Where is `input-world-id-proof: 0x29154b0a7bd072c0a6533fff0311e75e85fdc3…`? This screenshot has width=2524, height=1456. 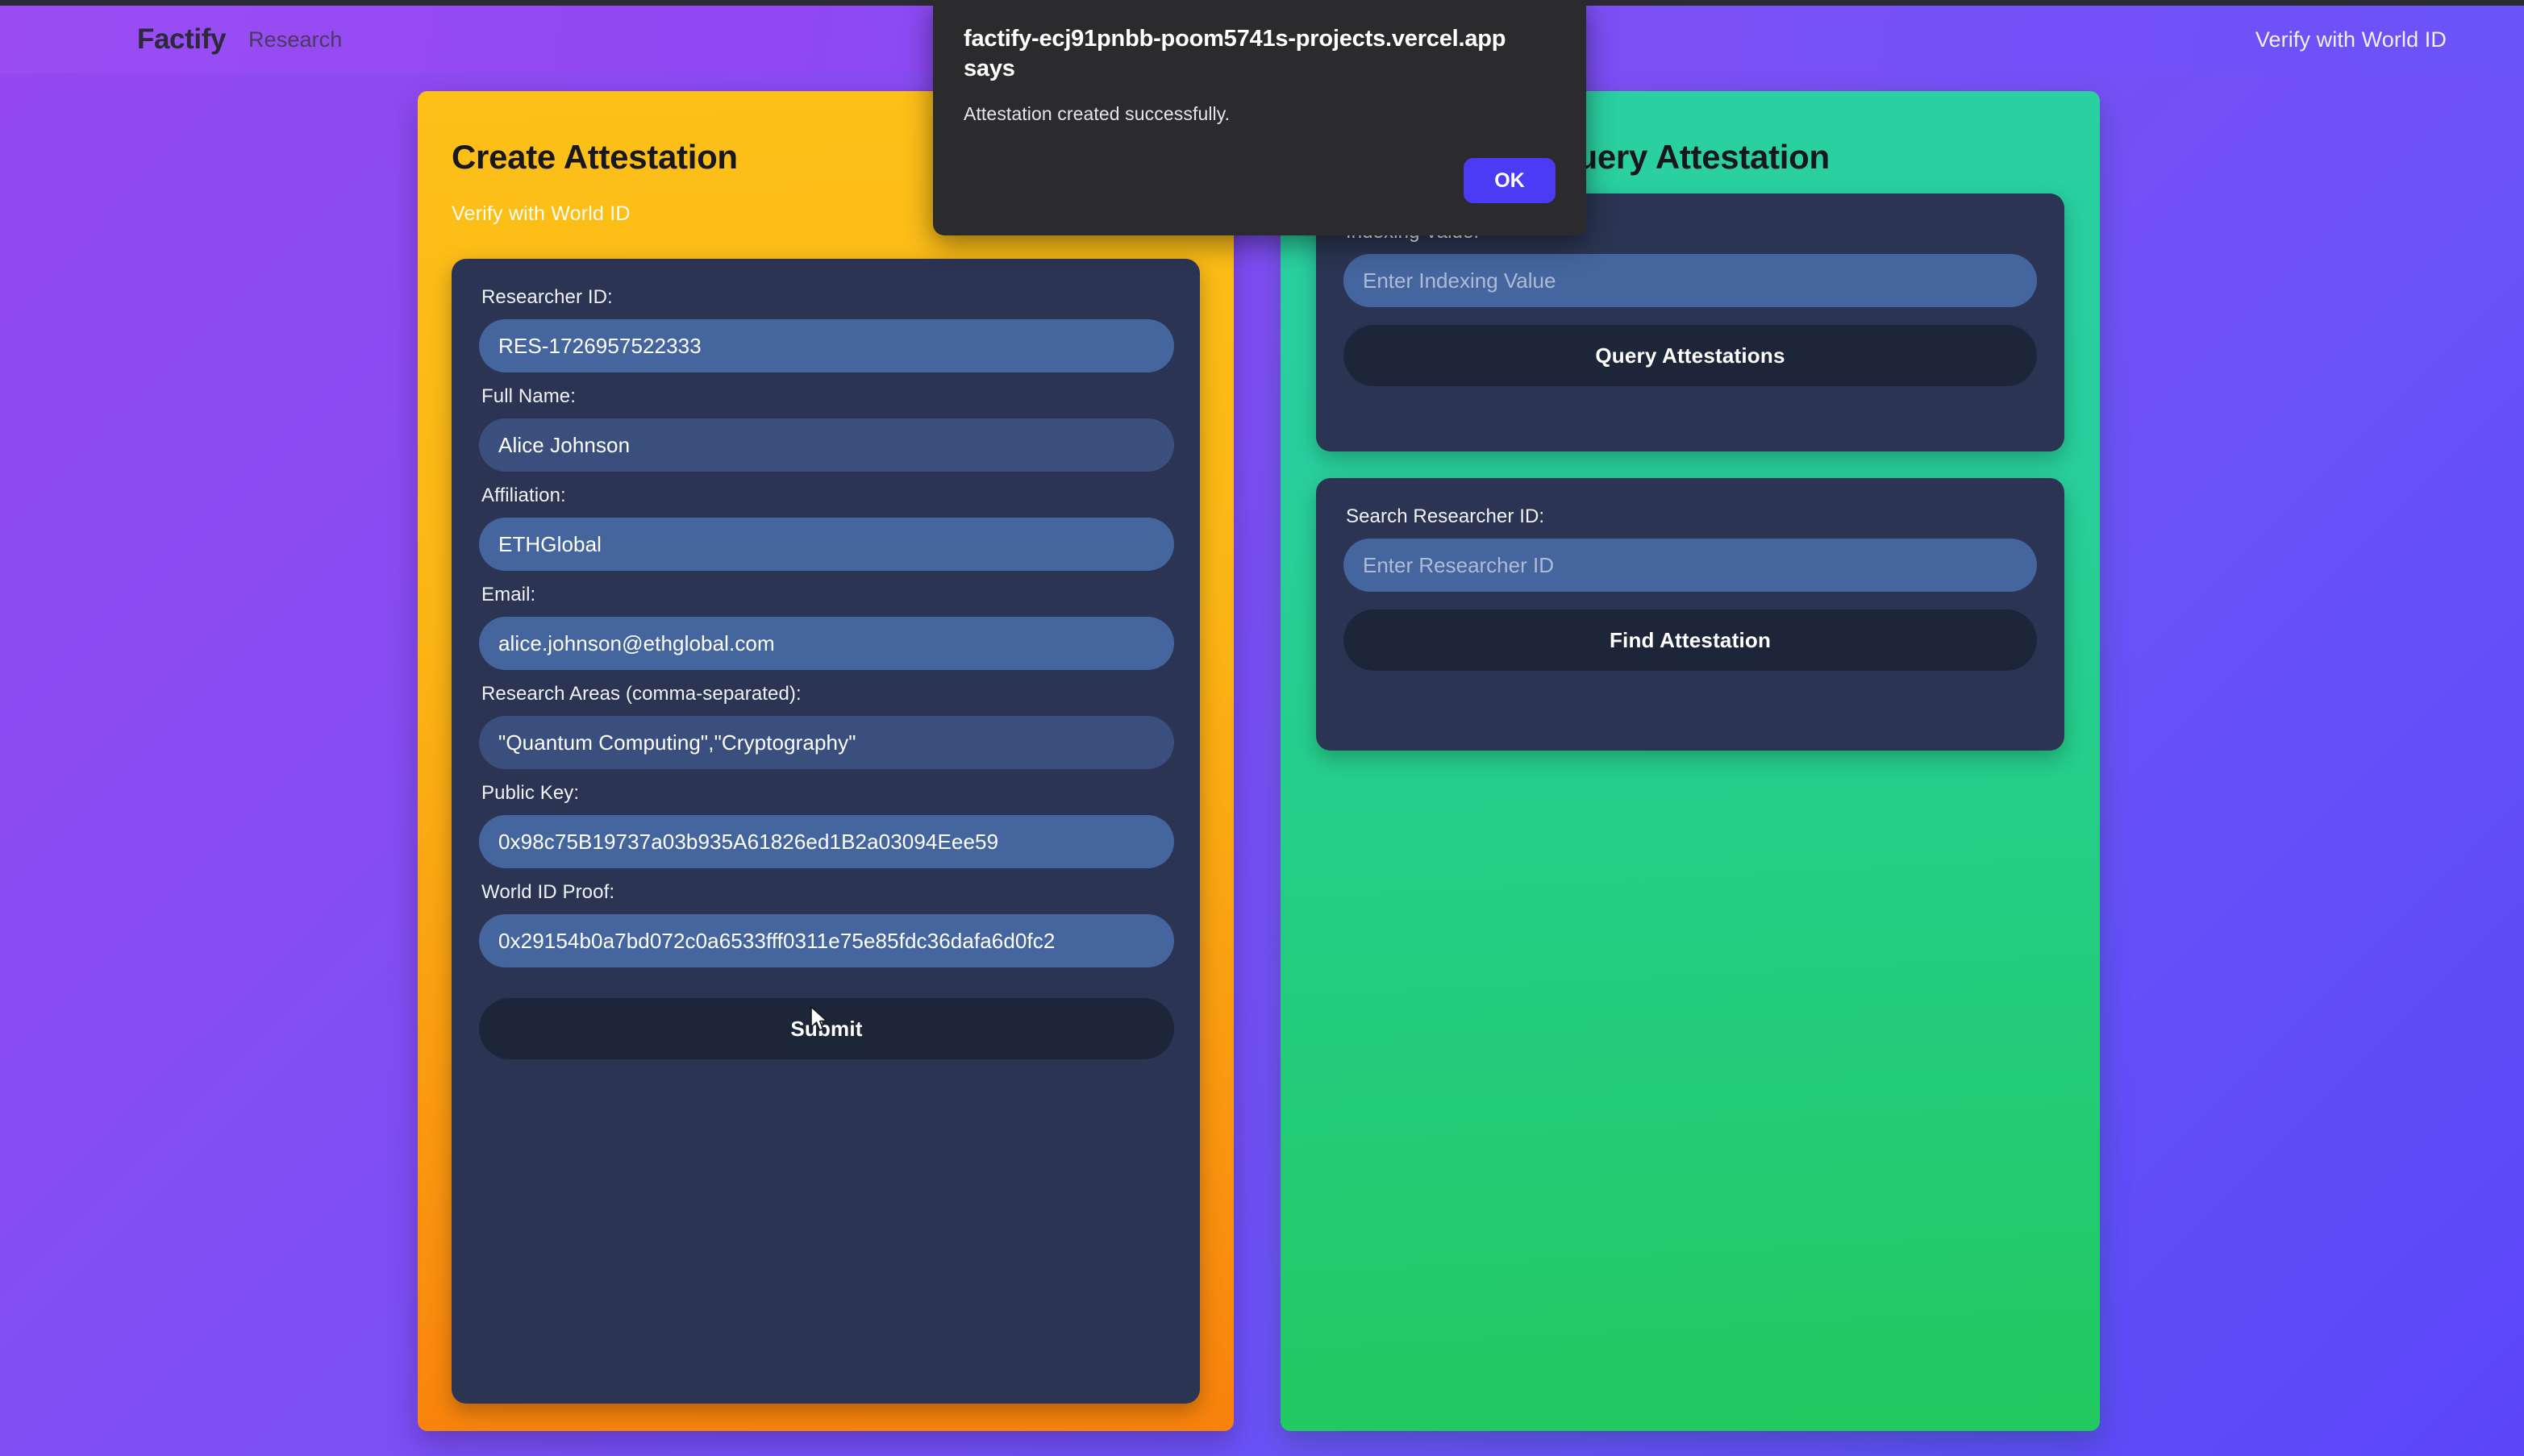 input-world-id-proof: 0x29154b0a7bd072c0a6533fff0311e75e85fdc3… is located at coordinates (826, 940).